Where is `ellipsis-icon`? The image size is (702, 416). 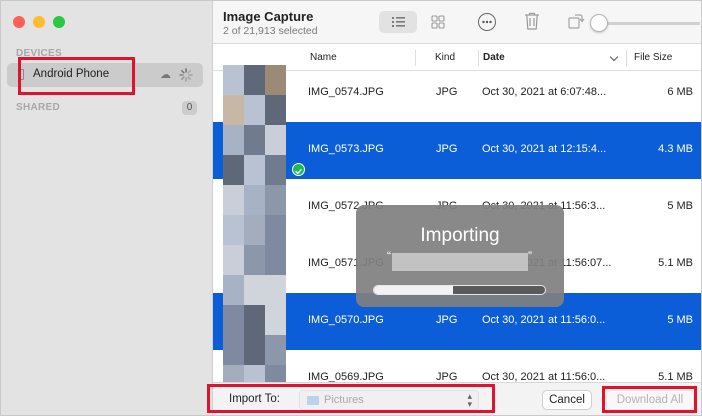
ellipsis-icon is located at coordinates (487, 22).